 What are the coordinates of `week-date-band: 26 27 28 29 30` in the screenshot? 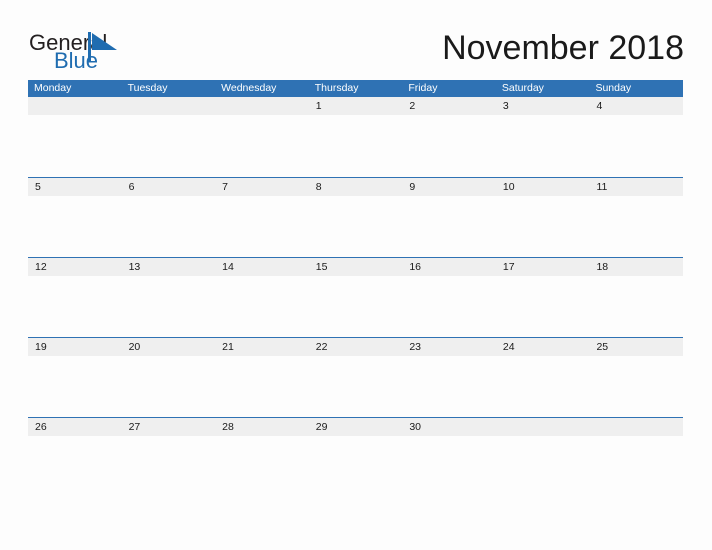 It's located at (355, 427).